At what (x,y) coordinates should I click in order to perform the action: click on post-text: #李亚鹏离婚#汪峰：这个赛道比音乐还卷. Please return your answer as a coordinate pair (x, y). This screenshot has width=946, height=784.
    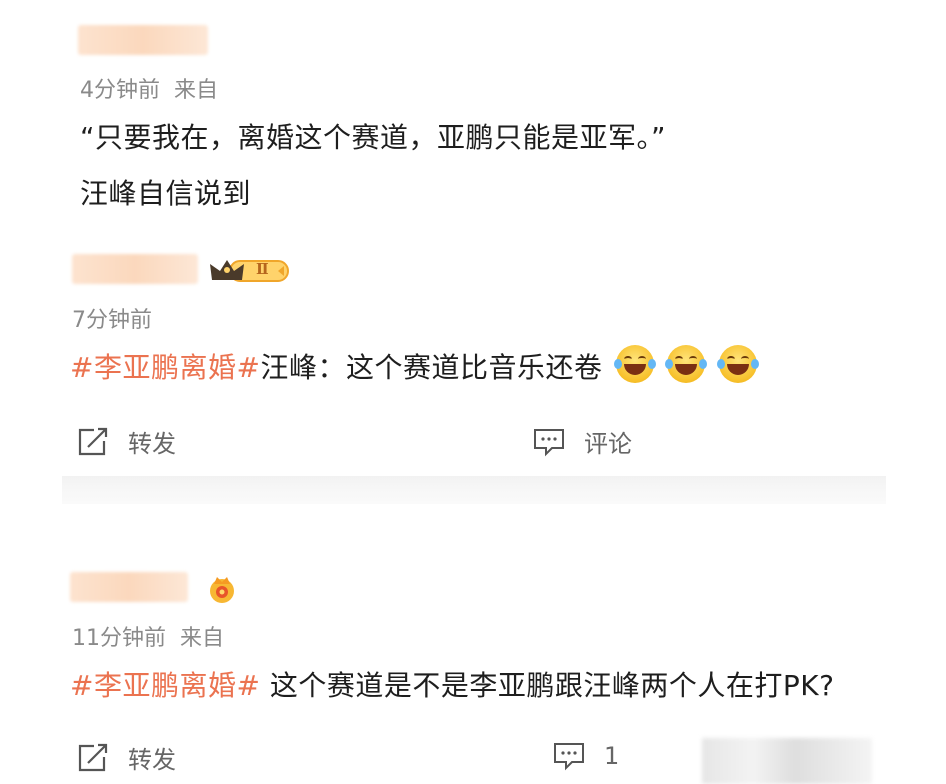
    Looking at the image, I should click on (414, 365).